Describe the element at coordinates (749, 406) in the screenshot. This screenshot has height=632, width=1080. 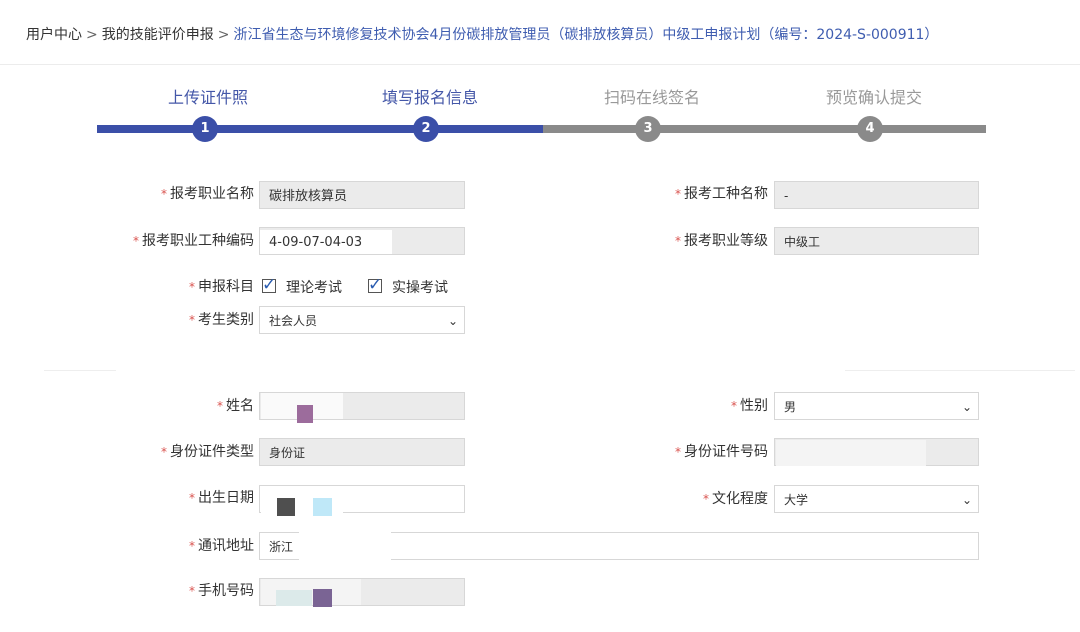
I see `gender-label: * 性别` at that location.